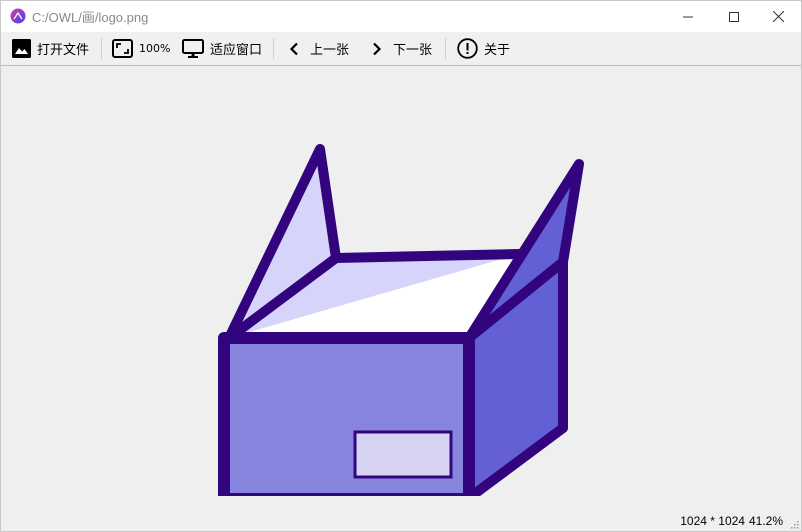 Image resolution: width=802 pixels, height=532 pixels. Describe the element at coordinates (330, 50) in the screenshot. I see `previous-label: 上一张` at that location.